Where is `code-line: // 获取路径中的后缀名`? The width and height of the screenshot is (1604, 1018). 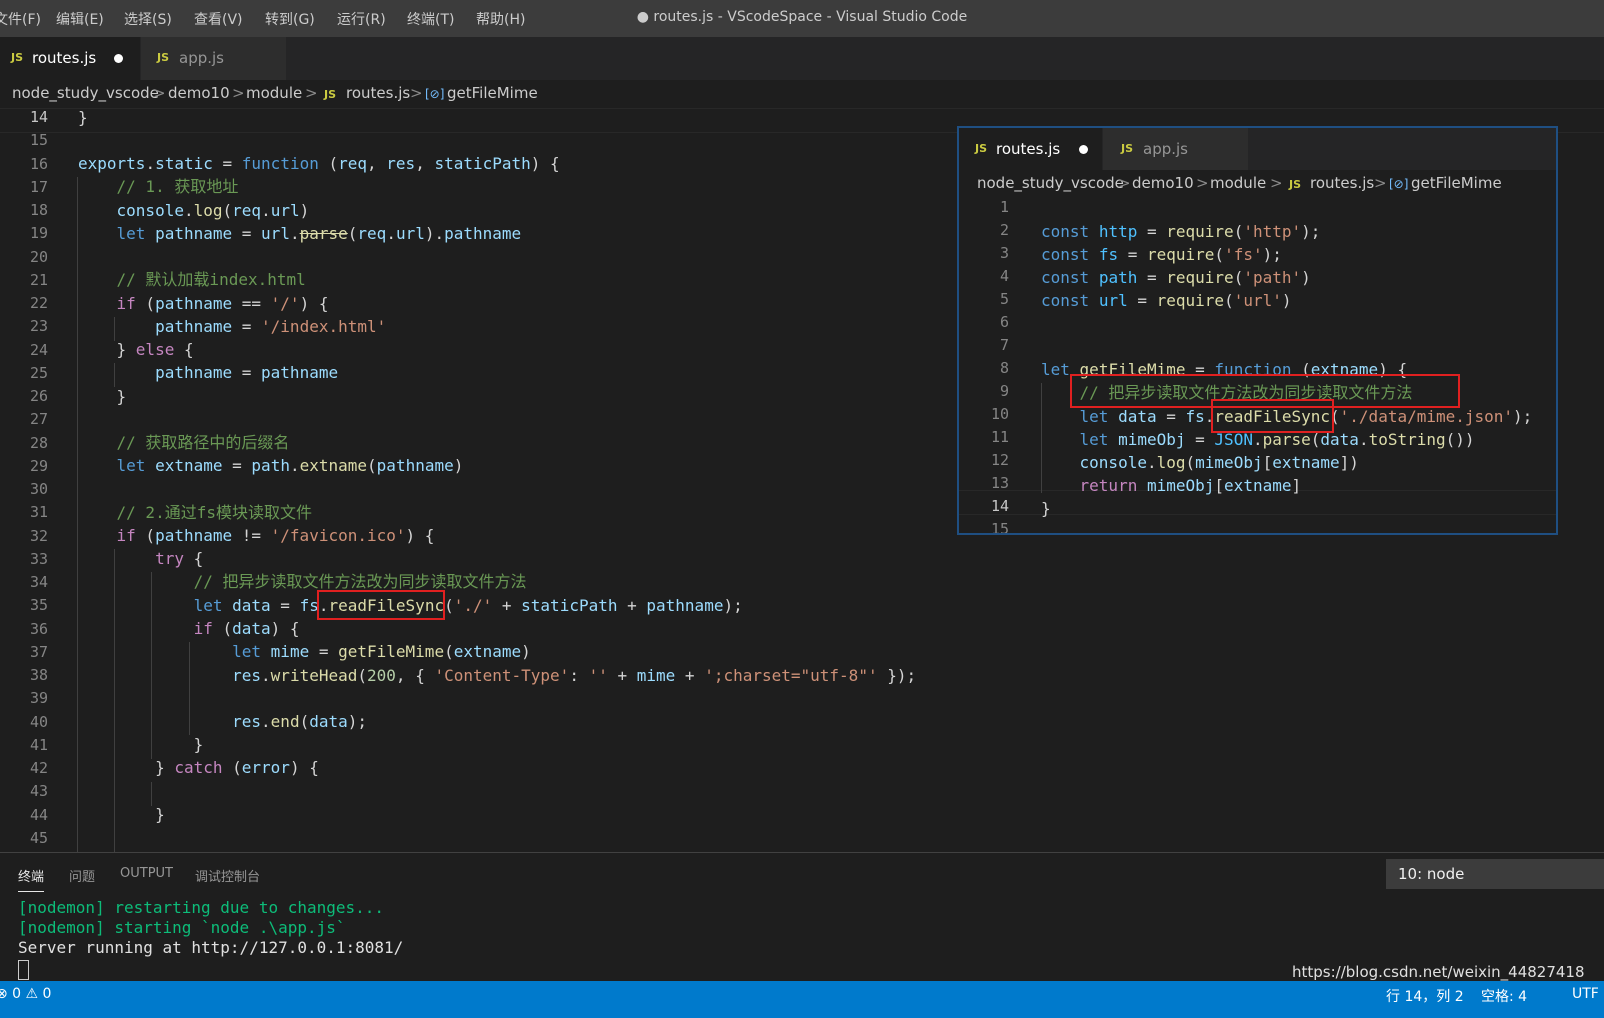
code-line: // 获取路径中的后缀名 is located at coordinates (203, 442).